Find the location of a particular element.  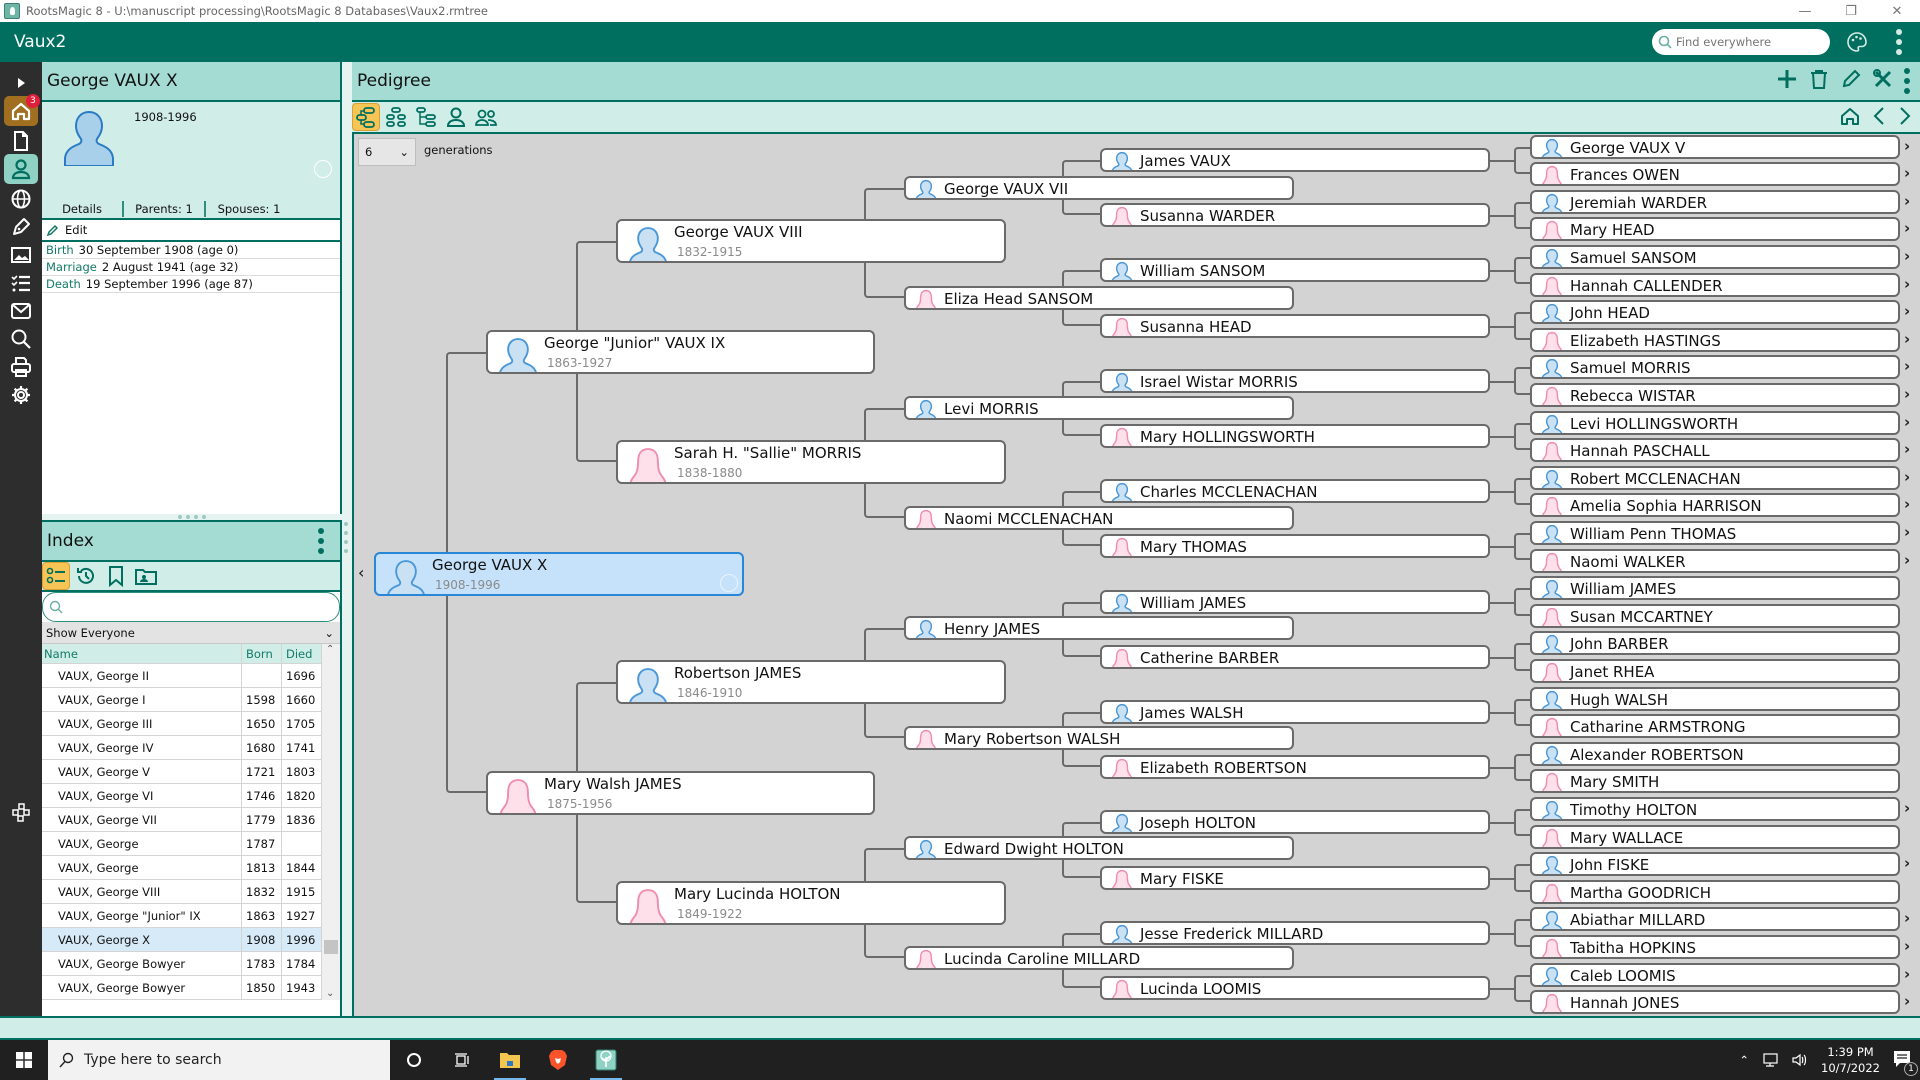

clock: 1:39 PM 10/7/2022 is located at coordinates (1850, 1060).